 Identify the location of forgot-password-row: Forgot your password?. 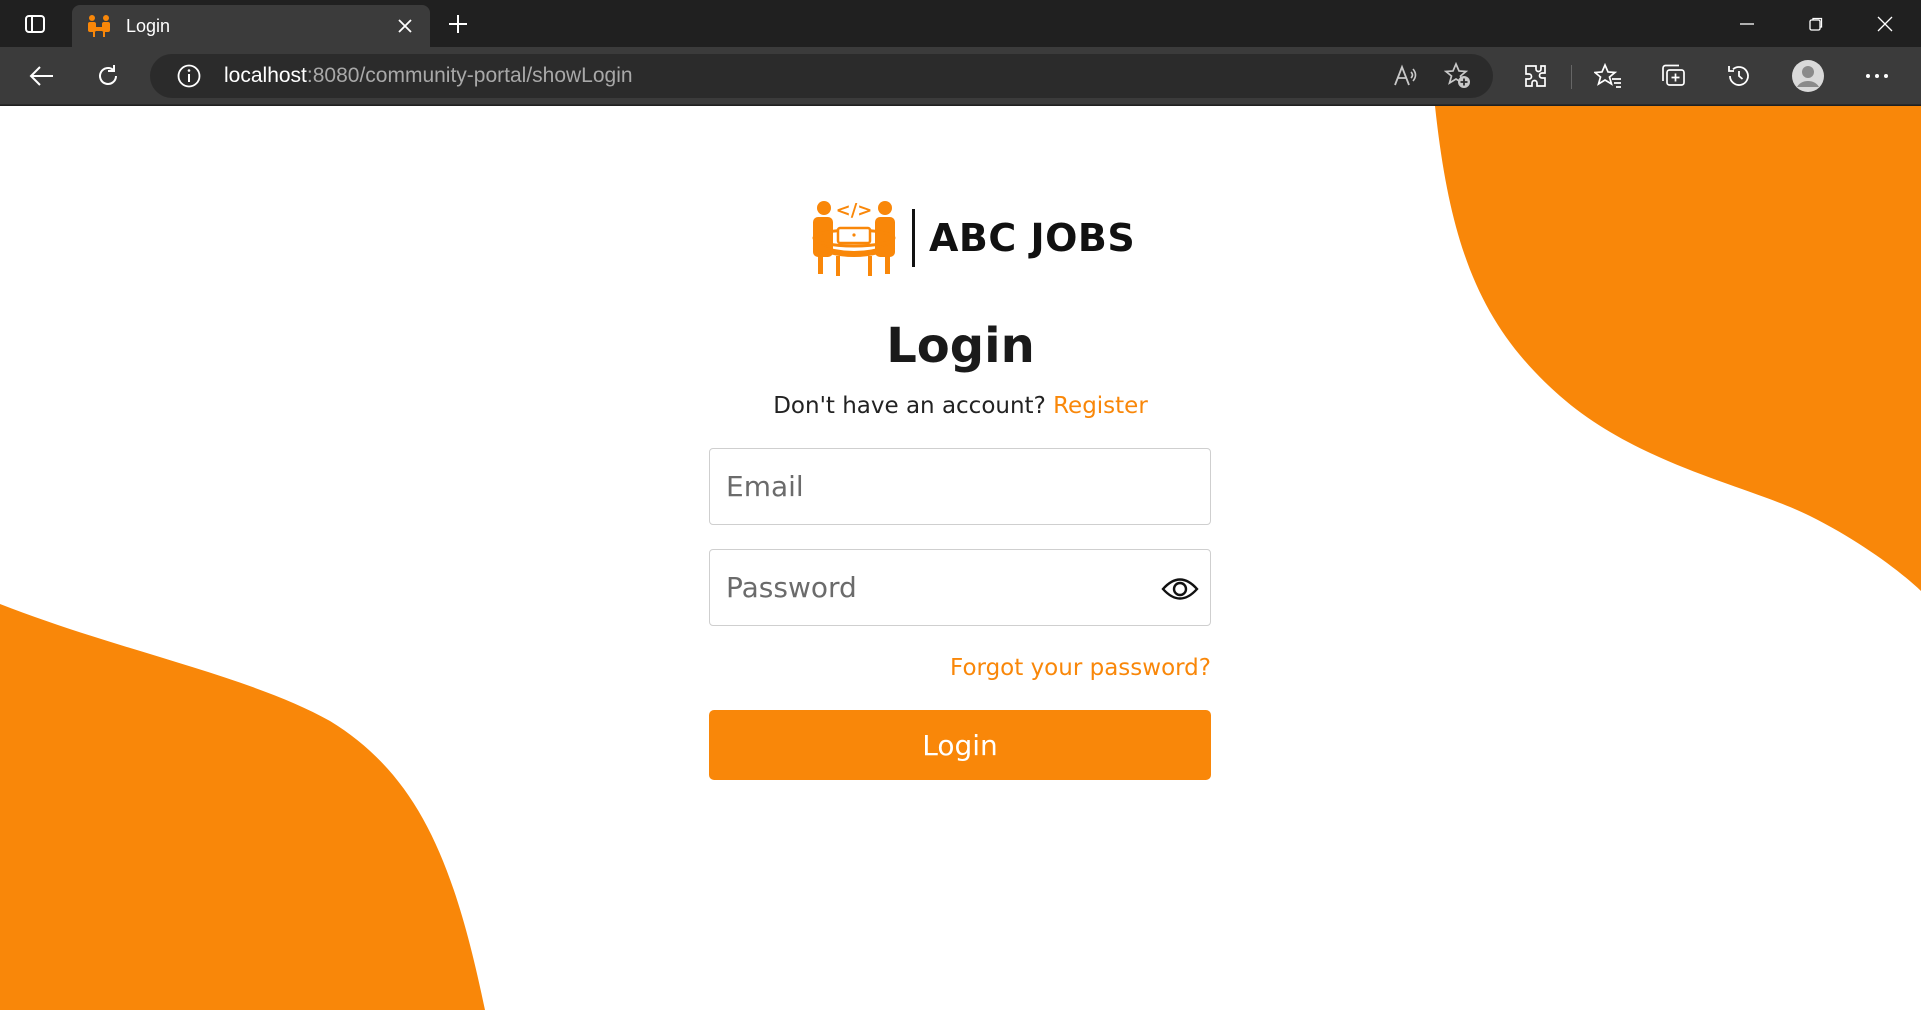
(960, 668).